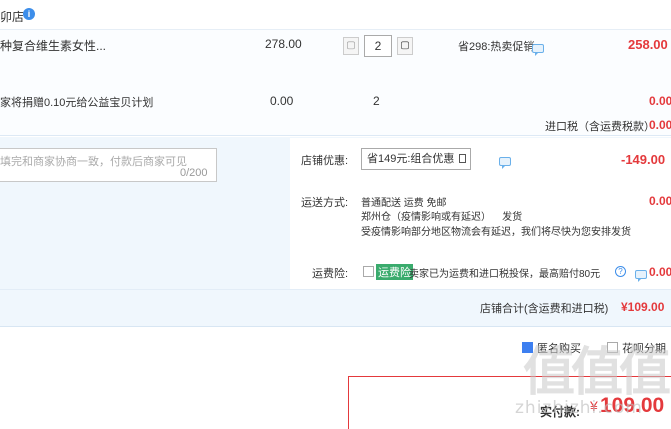 This screenshot has width=671, height=429. I want to click on shipping-label: 运送方式:, so click(325, 203).